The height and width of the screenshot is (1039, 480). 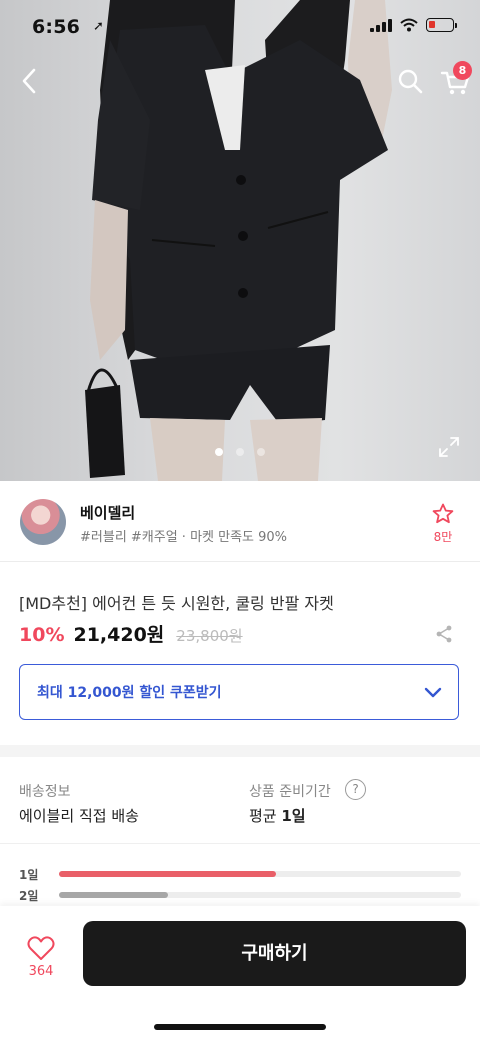 I want to click on wifi-icon, so click(x=409, y=25).